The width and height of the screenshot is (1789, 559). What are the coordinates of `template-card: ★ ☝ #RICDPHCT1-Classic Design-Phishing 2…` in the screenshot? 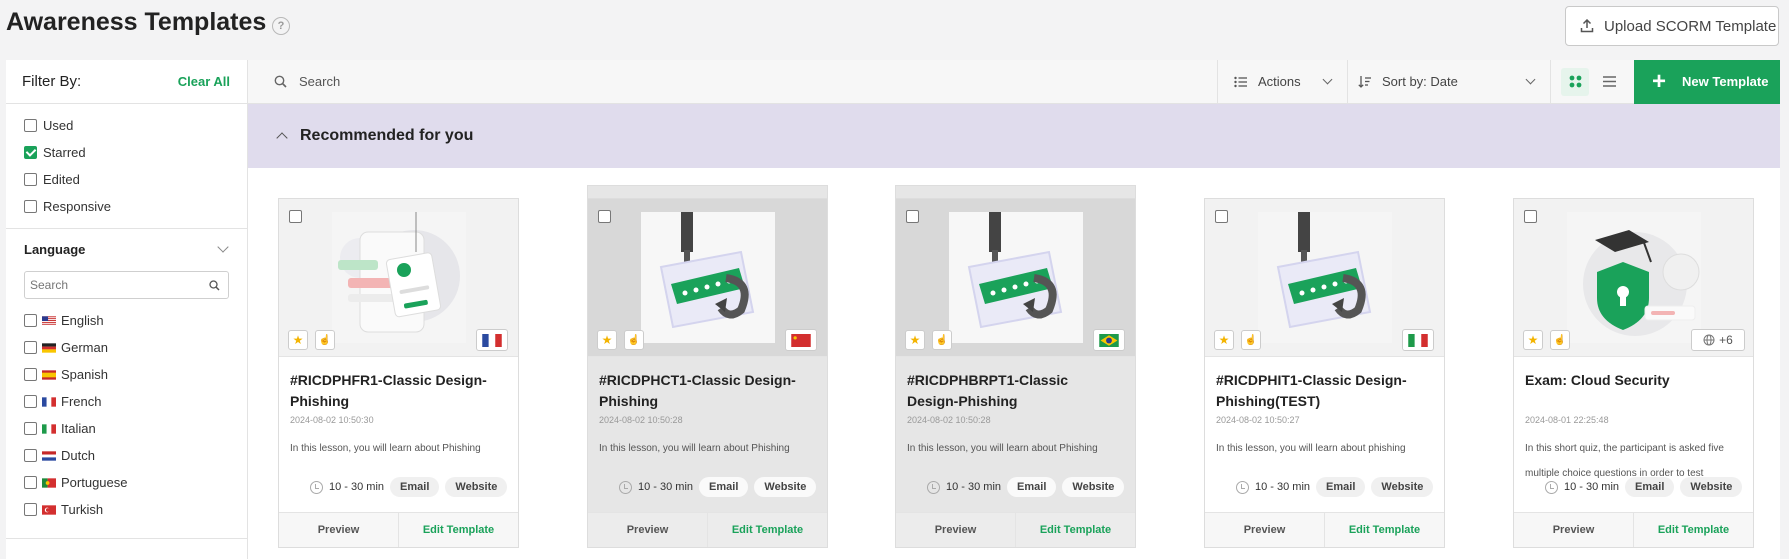 It's located at (707, 373).